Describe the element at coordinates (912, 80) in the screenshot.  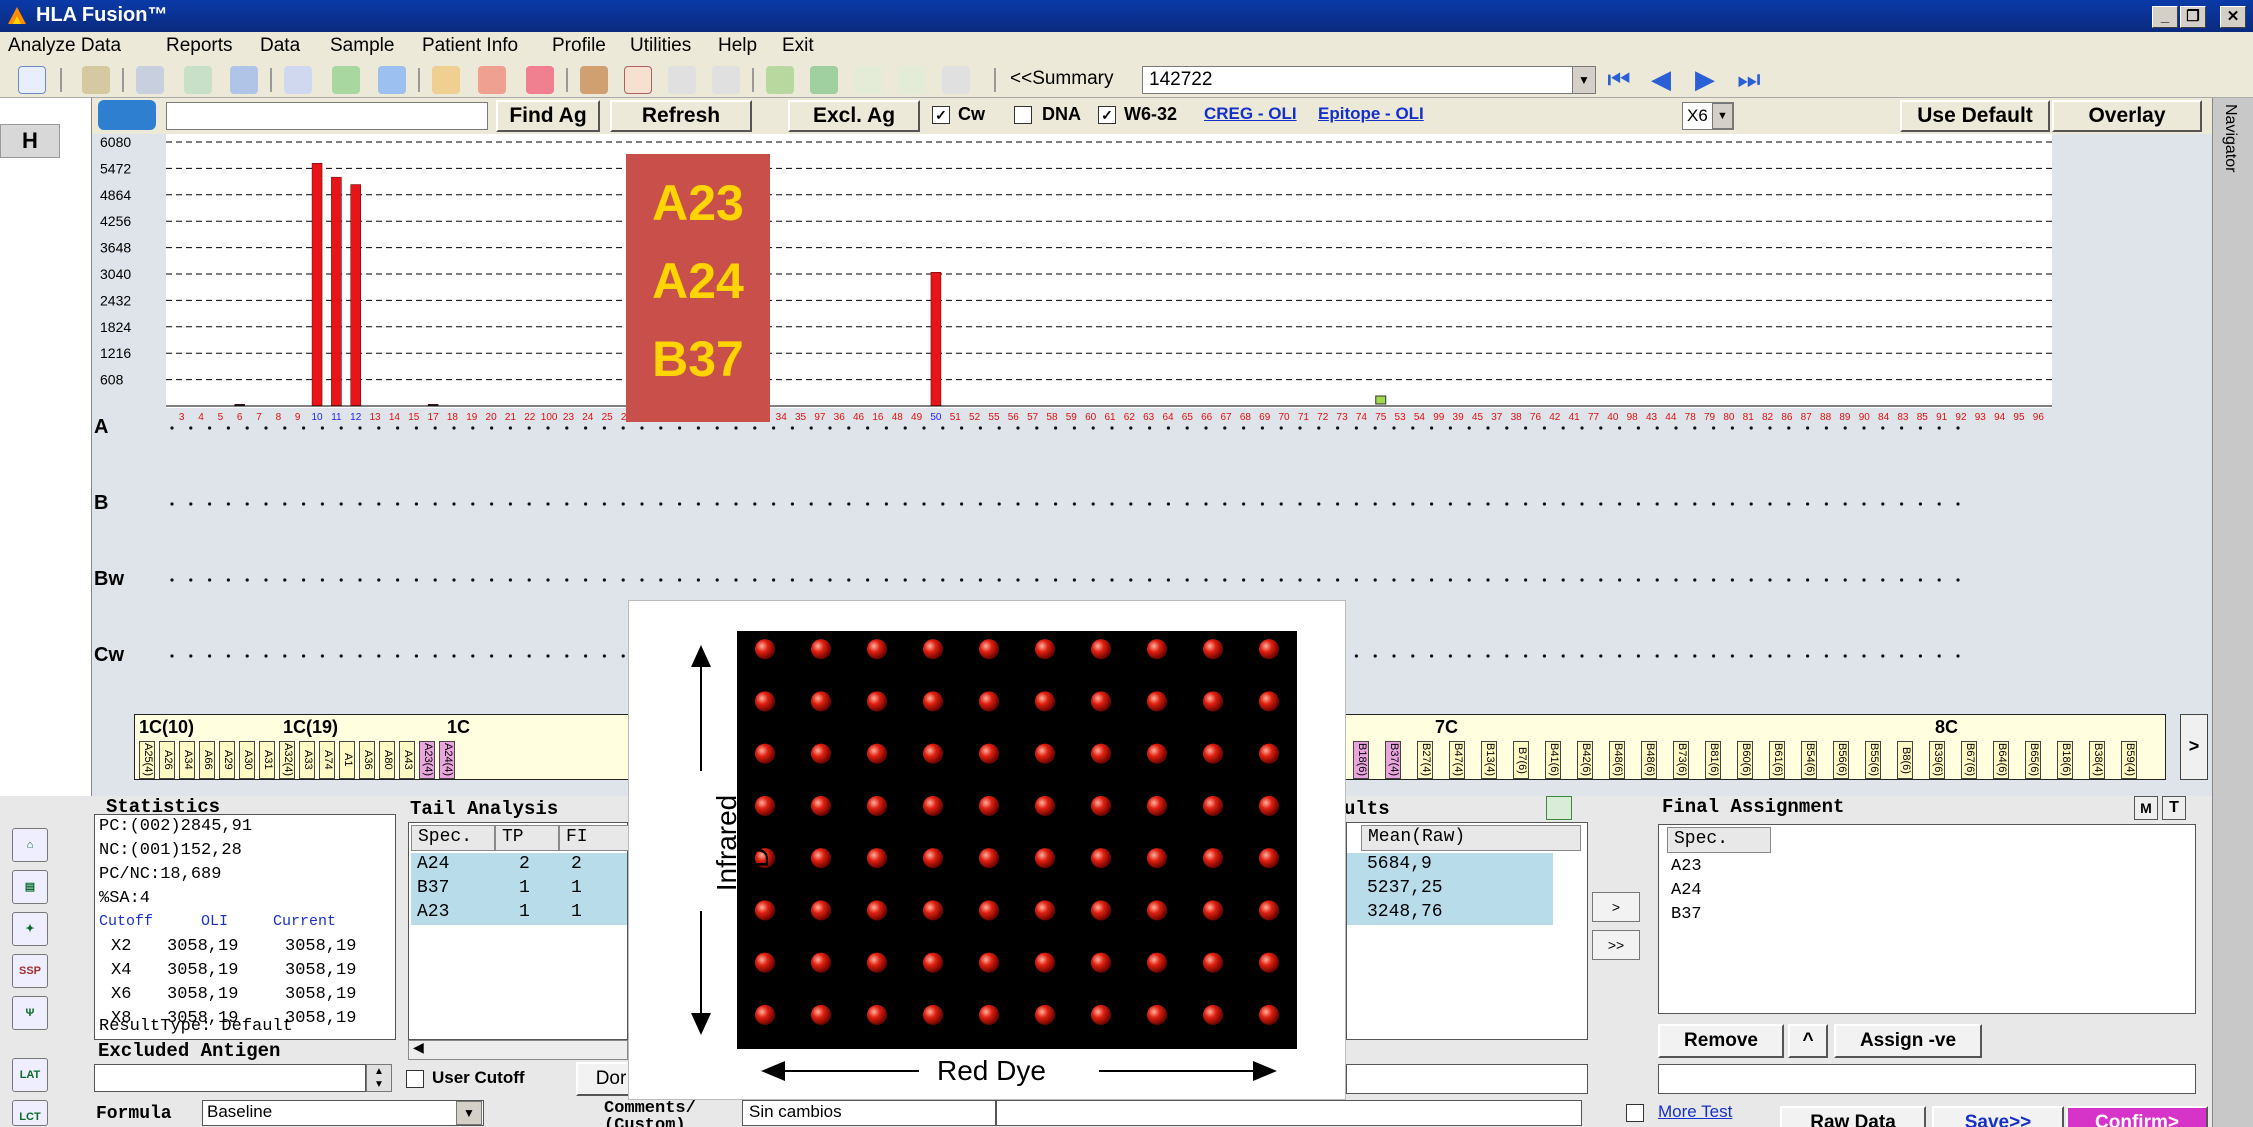
I see `lct-icon` at that location.